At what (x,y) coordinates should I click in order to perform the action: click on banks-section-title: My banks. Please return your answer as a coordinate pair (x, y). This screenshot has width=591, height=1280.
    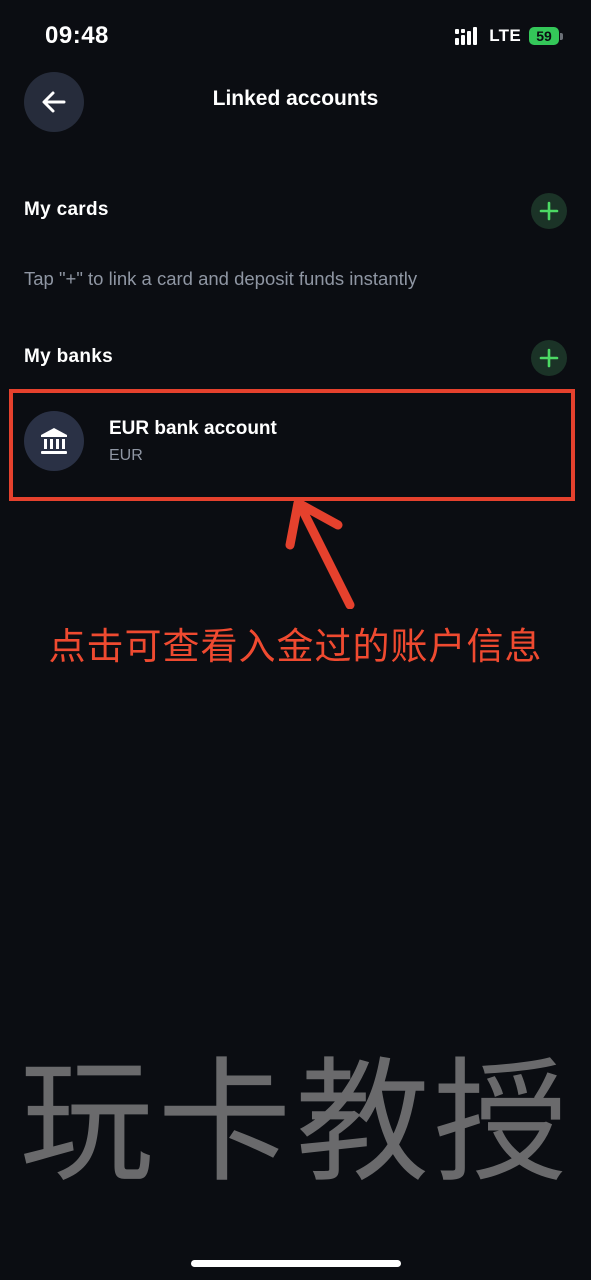
    Looking at the image, I should click on (68, 356).